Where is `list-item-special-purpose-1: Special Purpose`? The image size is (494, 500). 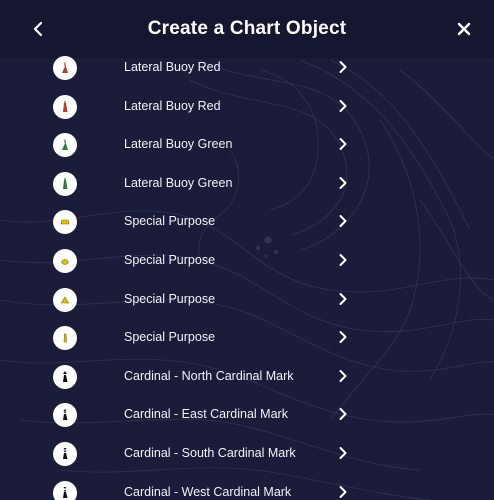 list-item-special-purpose-1: Special Purpose is located at coordinates (247, 221).